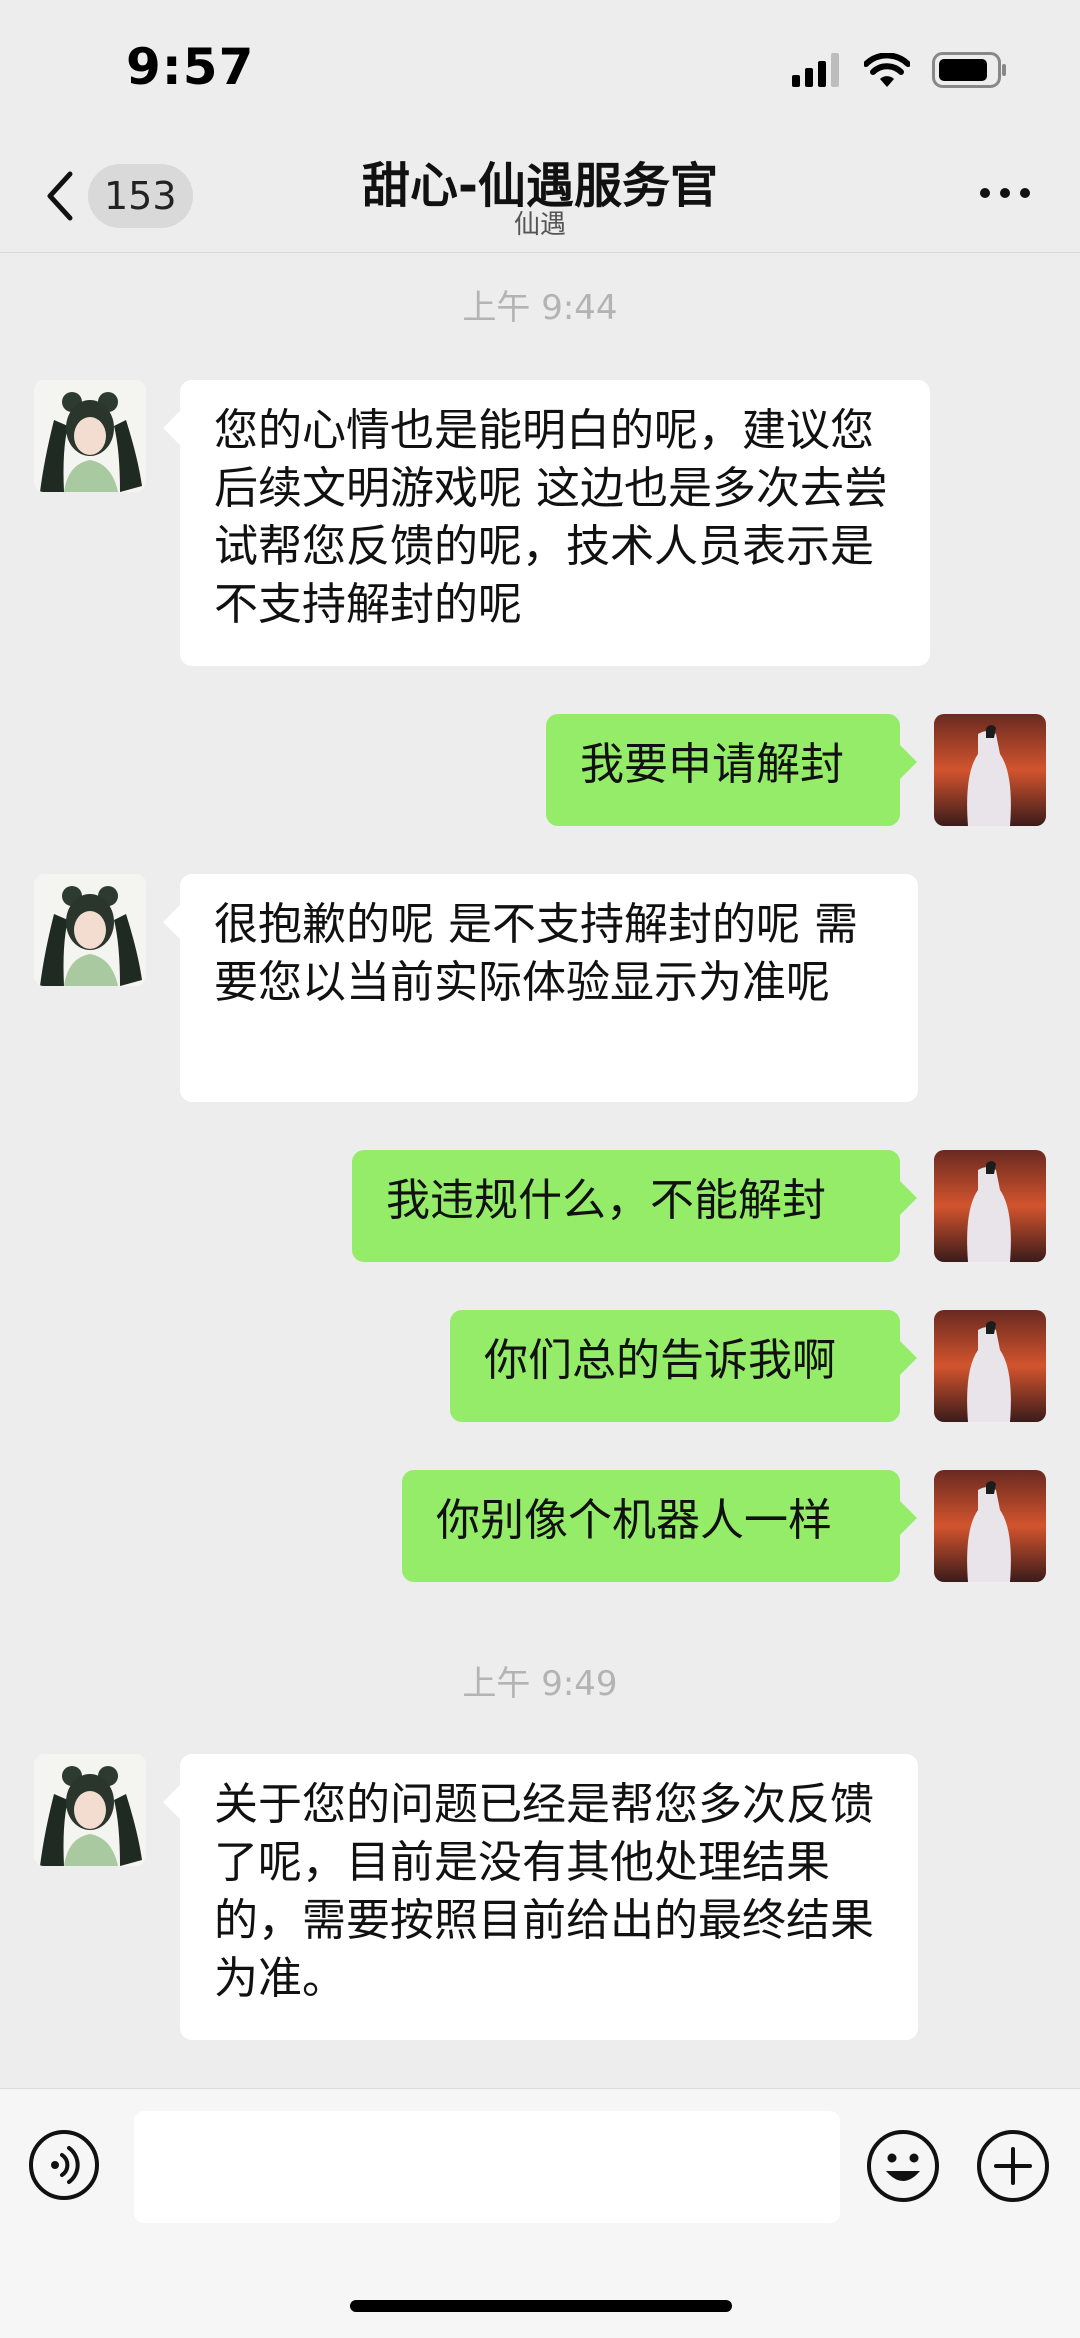 This screenshot has width=1080, height=2338. I want to click on message-text: 你别像个机器人一样, so click(634, 1520).